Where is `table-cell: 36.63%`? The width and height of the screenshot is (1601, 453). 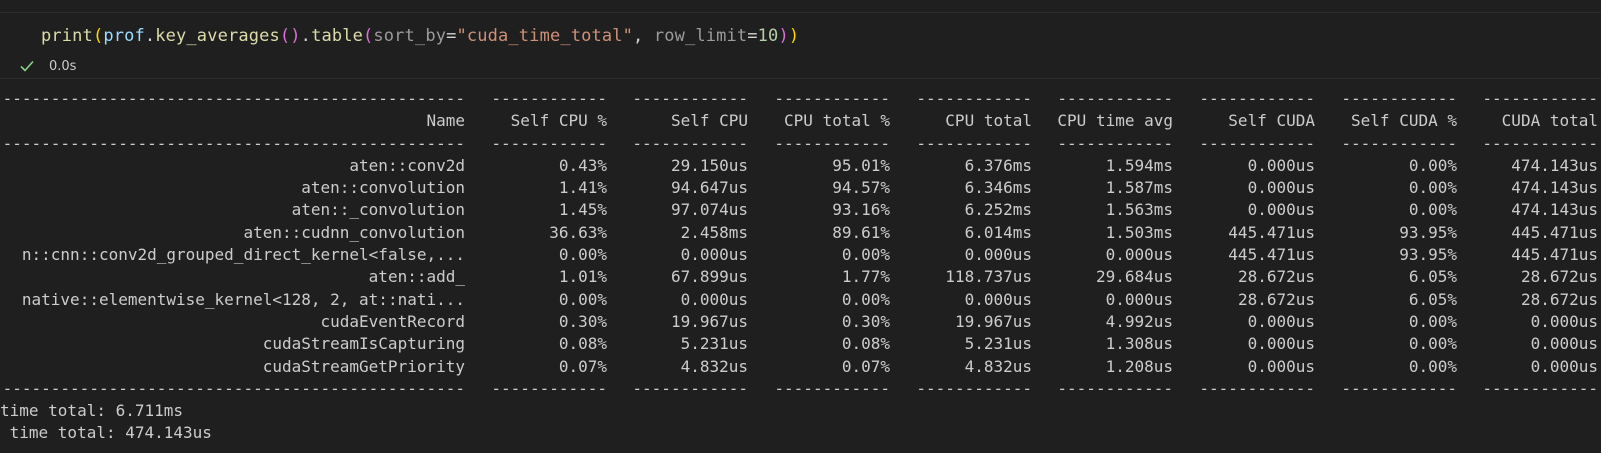 table-cell: 36.63% is located at coordinates (578, 232).